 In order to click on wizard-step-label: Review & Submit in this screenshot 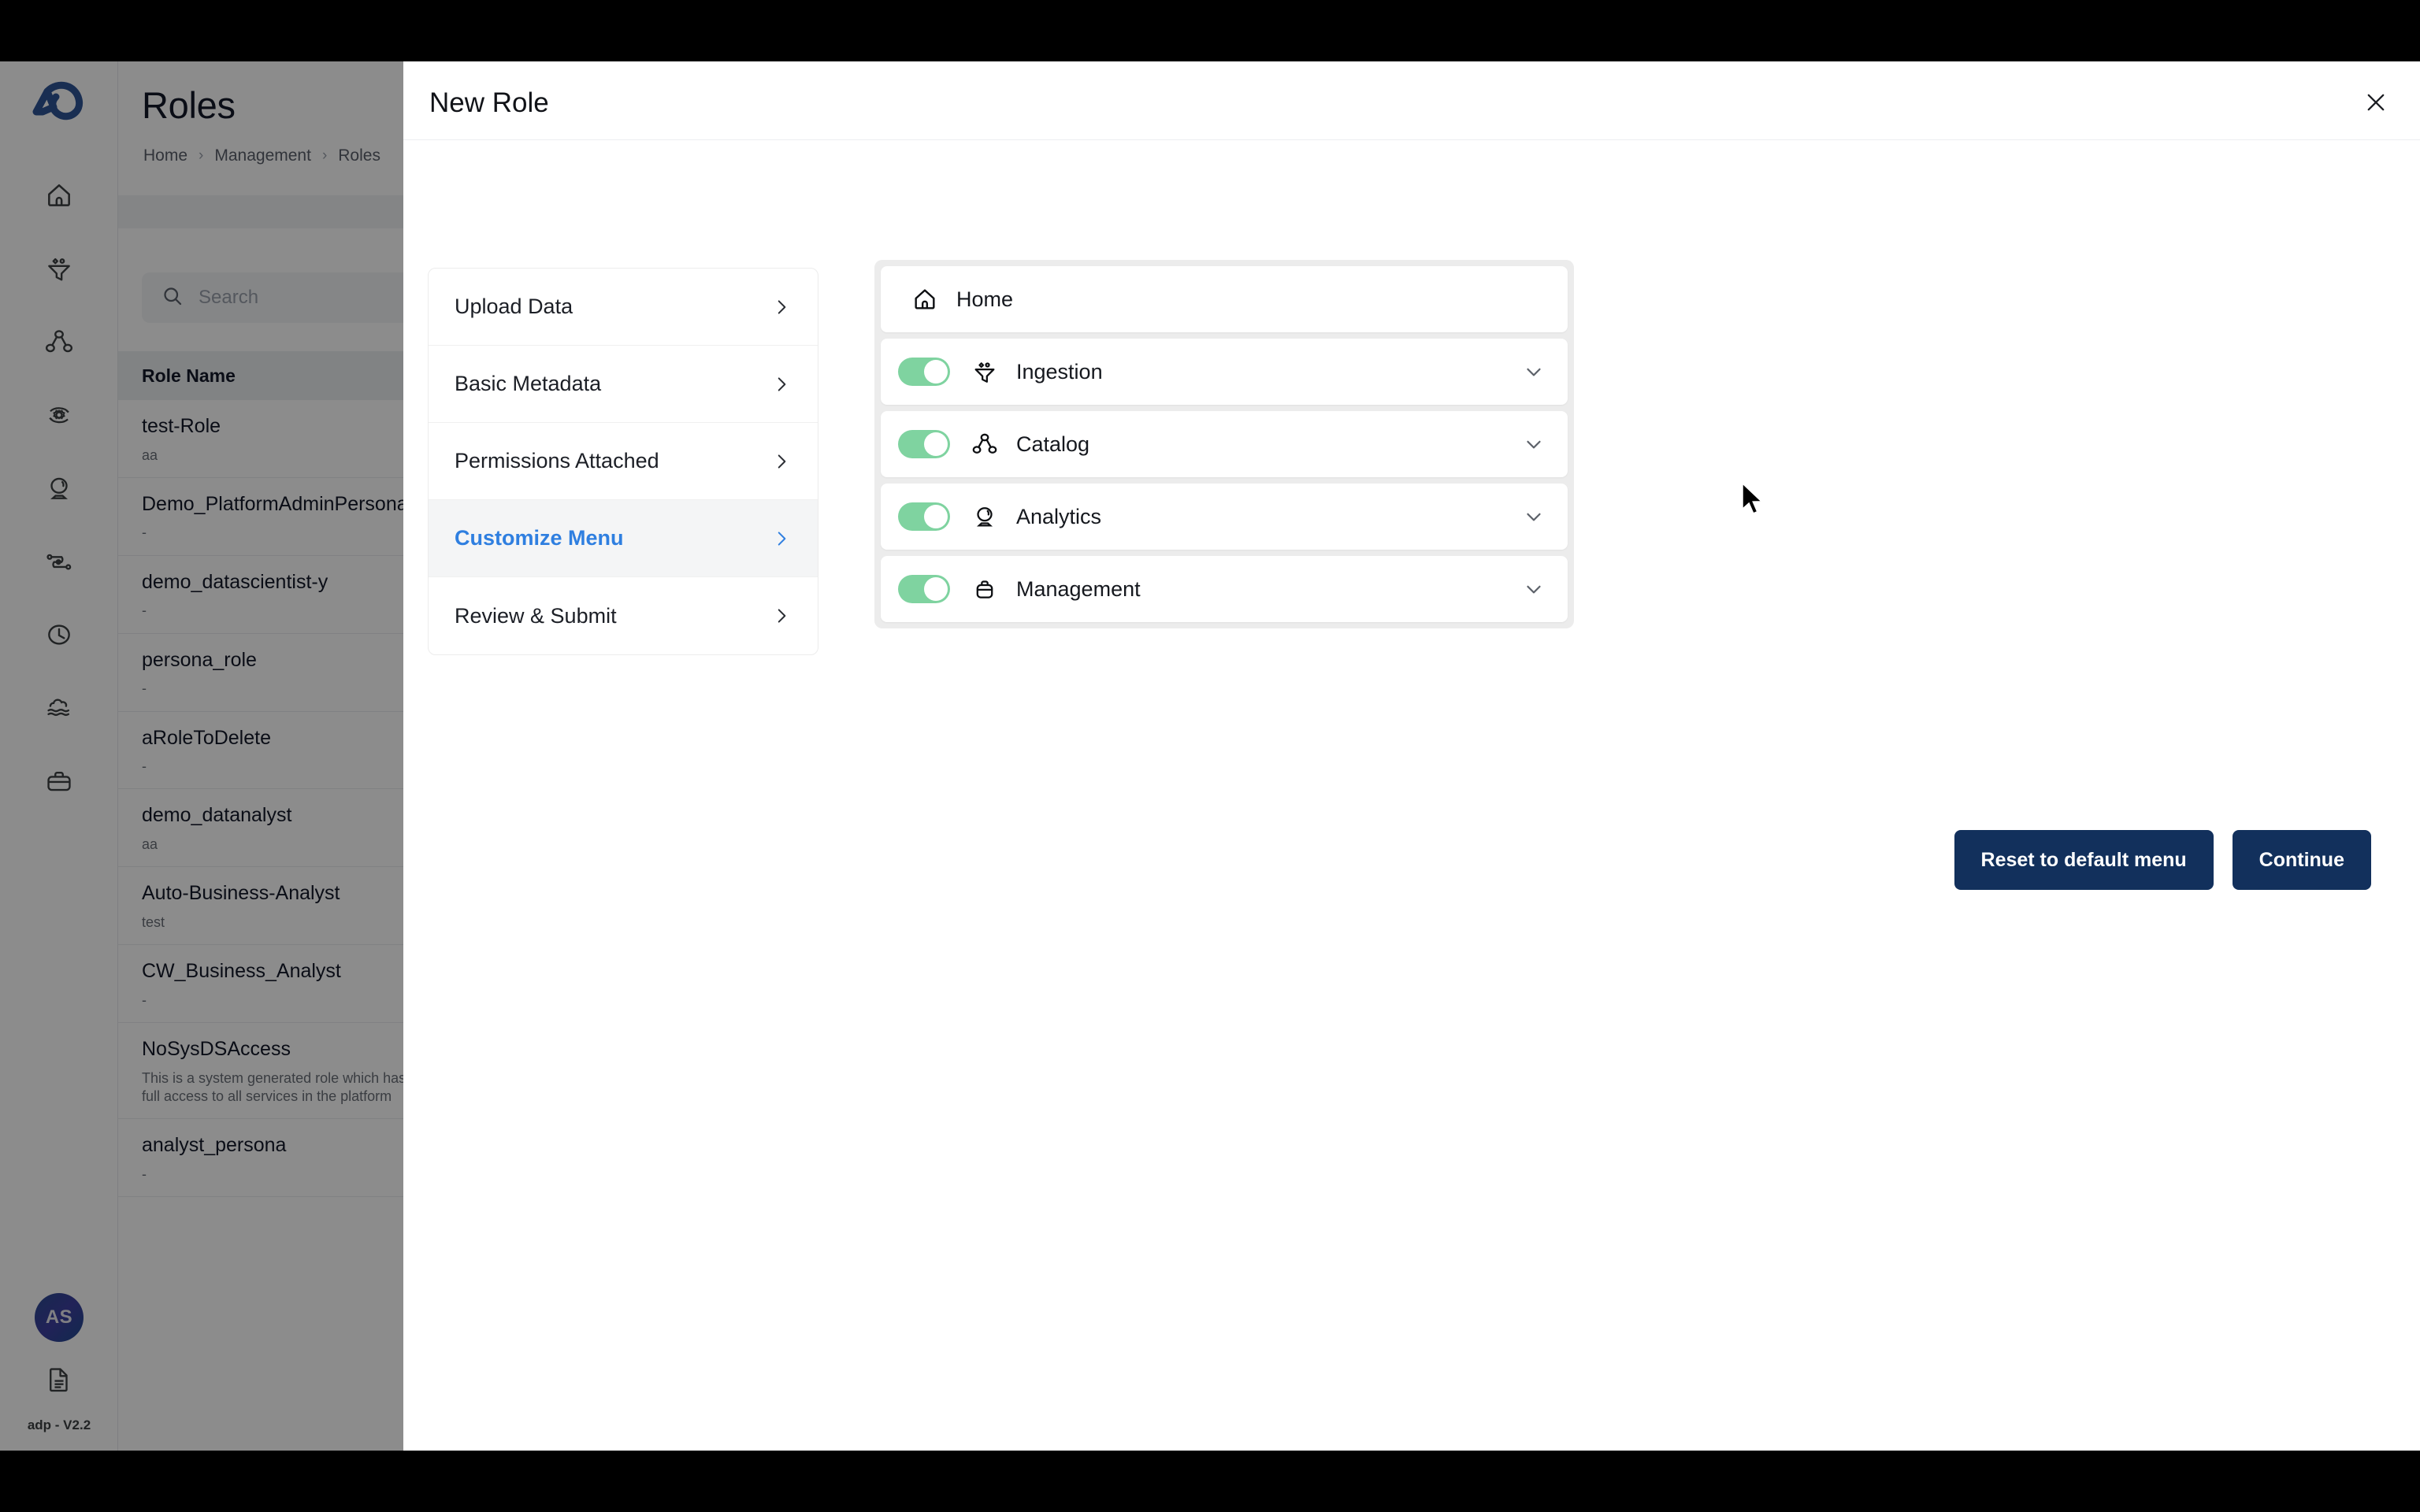, I will do `click(536, 615)`.